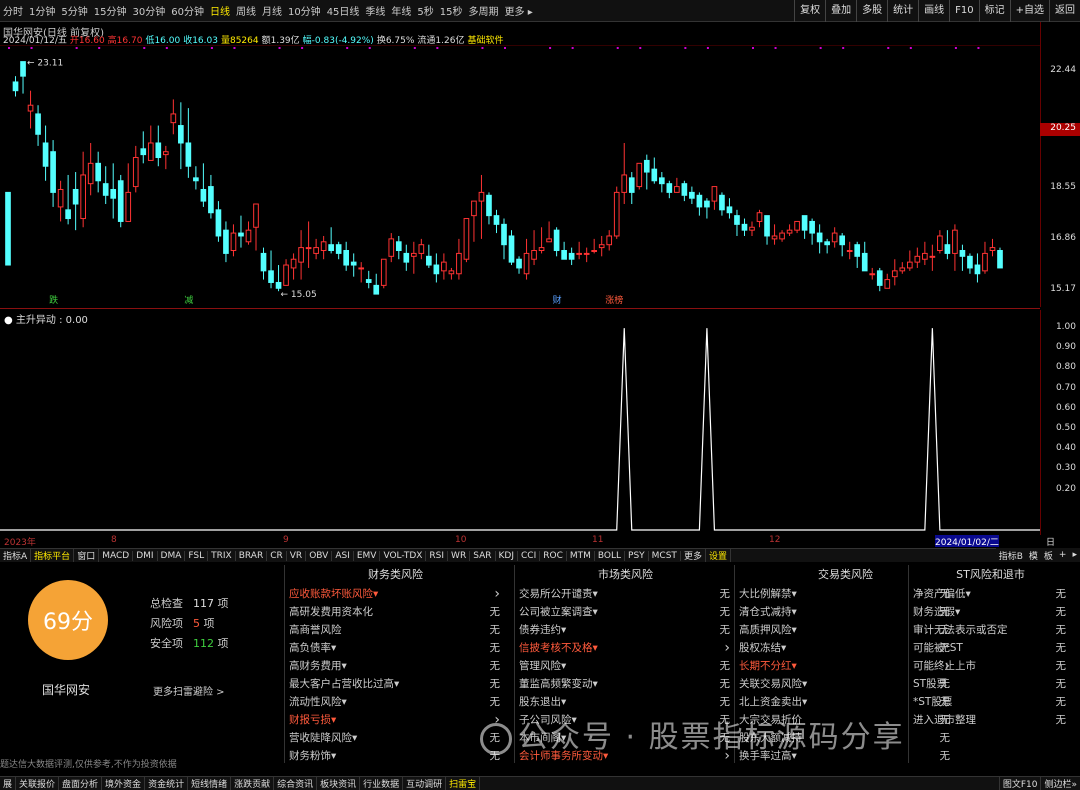  What do you see at coordinates (220, 10) in the screenshot?
I see `timeframe-tab: 日线` at bounding box center [220, 10].